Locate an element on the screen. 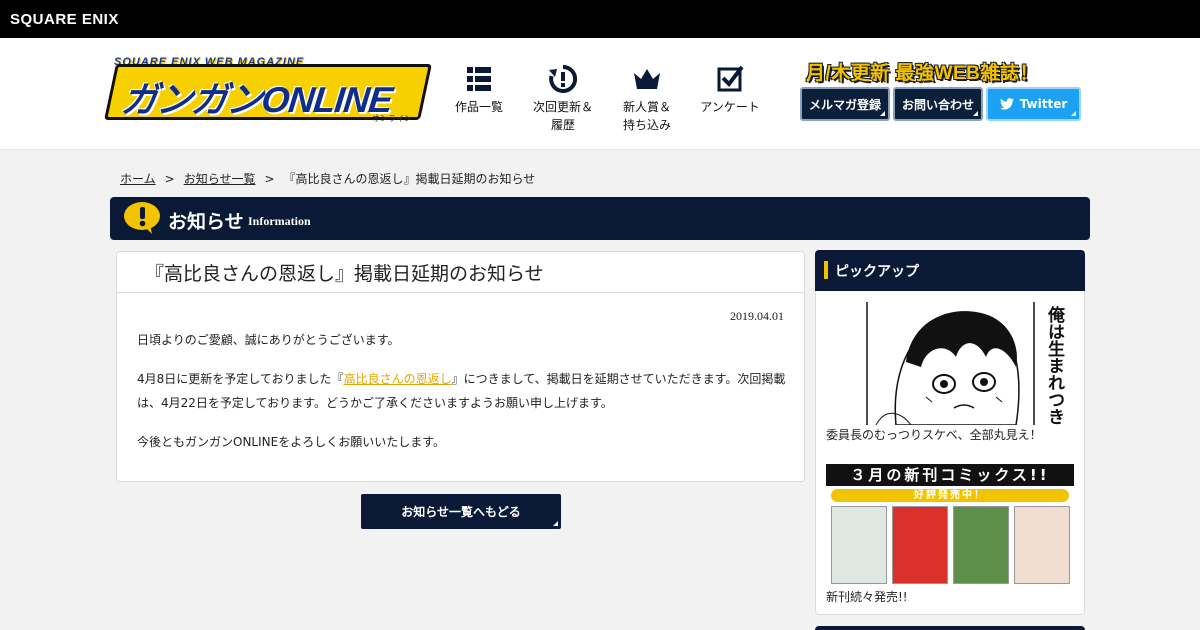 This screenshot has height=630, width=1200. section-title-en: Information is located at coordinates (279, 221).